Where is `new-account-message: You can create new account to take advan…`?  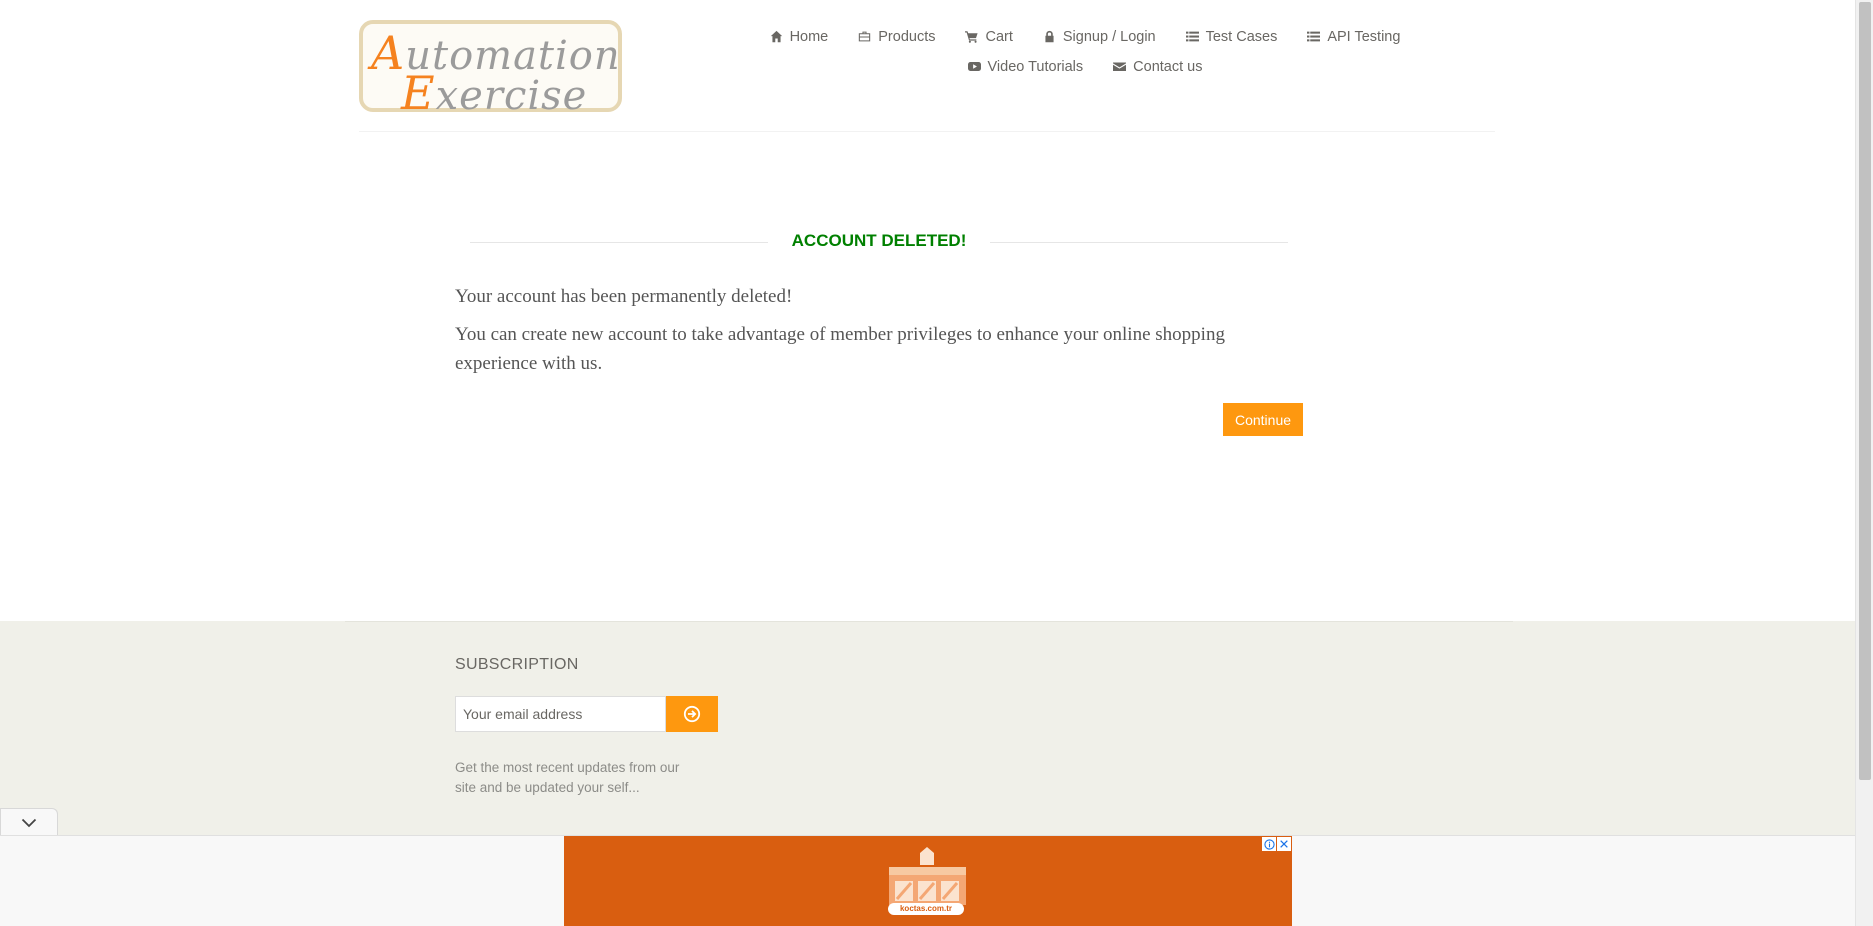 new-account-message: You can create new account to take advan… is located at coordinates (840, 349).